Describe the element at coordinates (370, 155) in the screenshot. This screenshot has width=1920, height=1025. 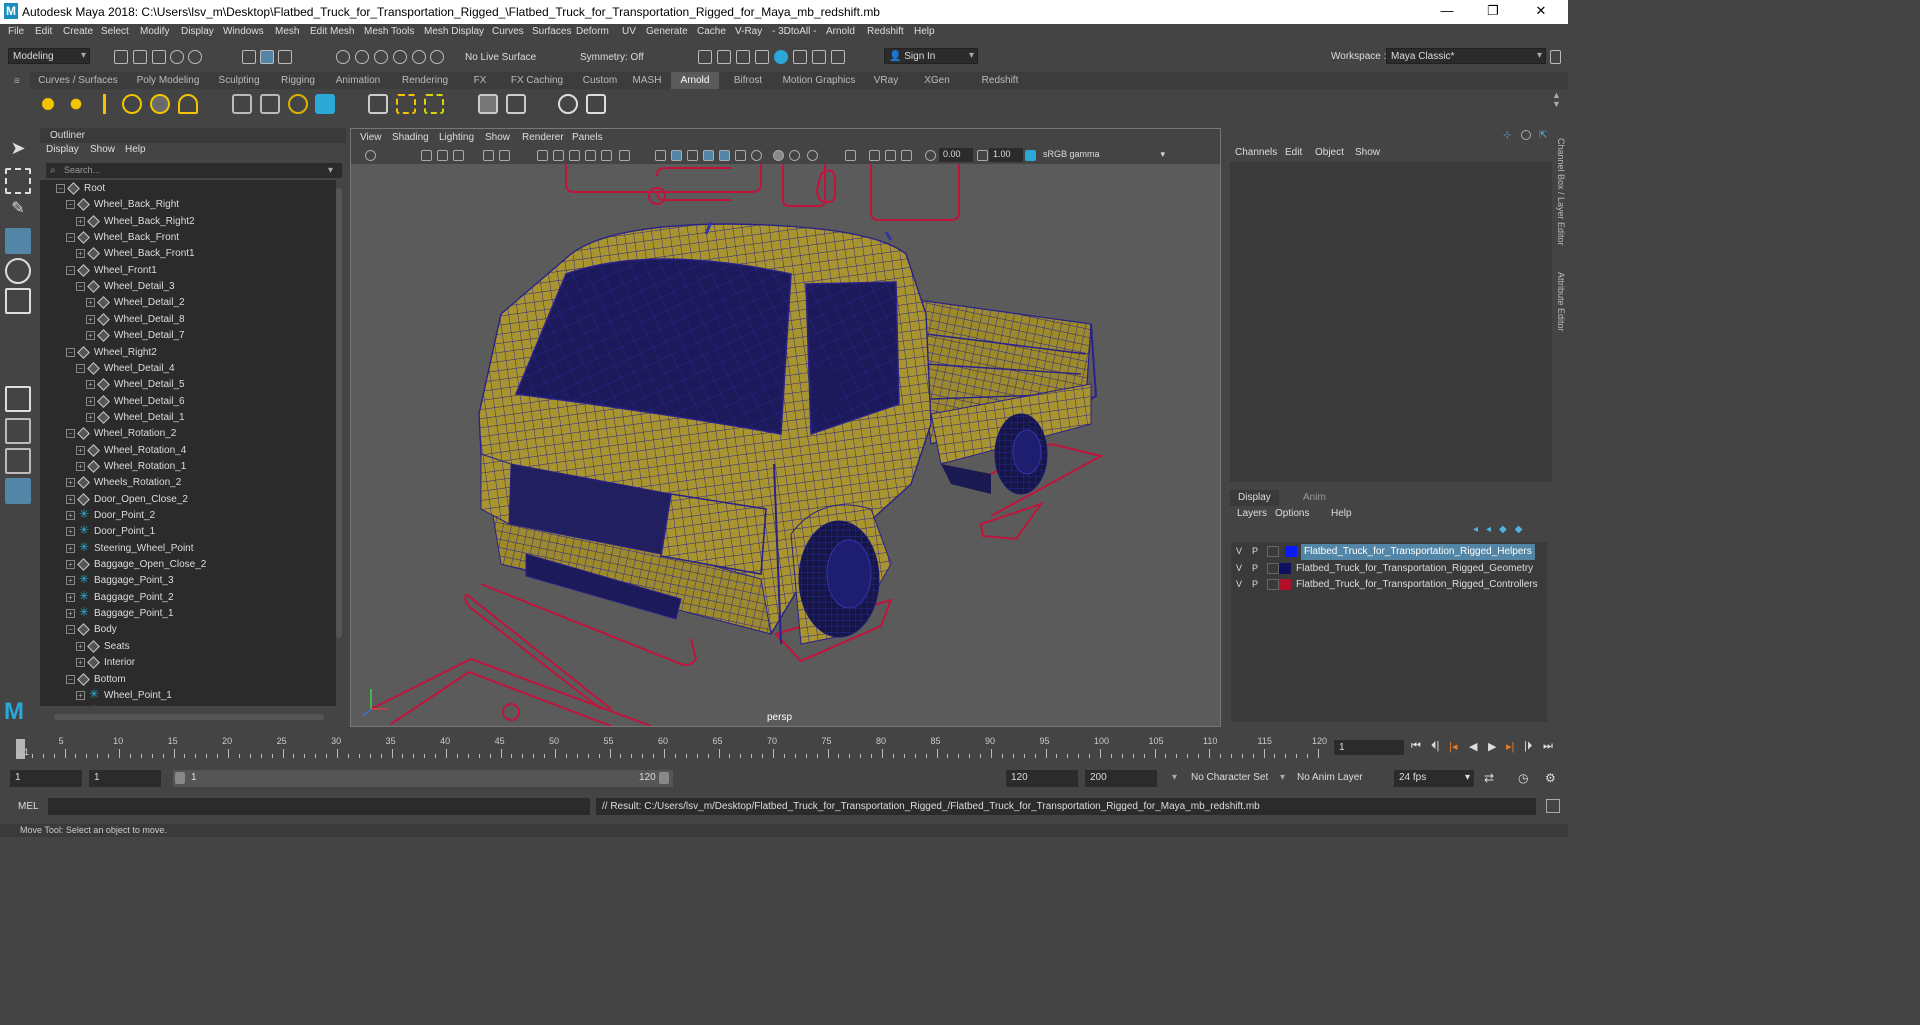
I see `select-camera-icon` at that location.